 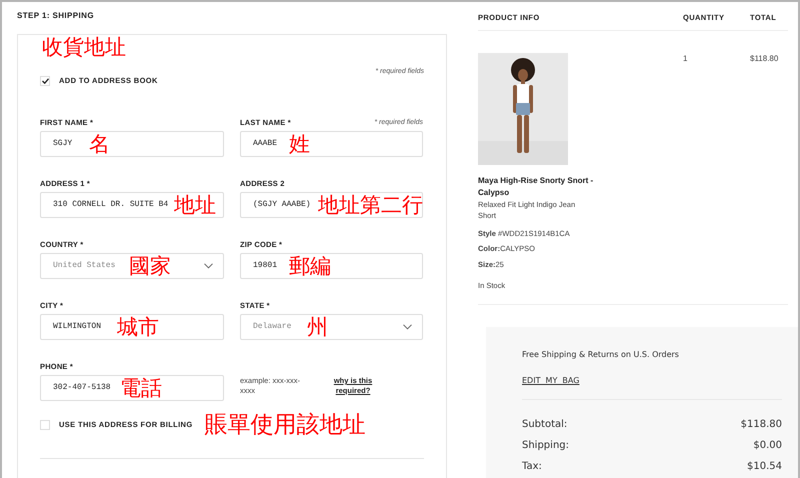 What do you see at coordinates (761, 425) in the screenshot?
I see `summary-value: $118.80` at bounding box center [761, 425].